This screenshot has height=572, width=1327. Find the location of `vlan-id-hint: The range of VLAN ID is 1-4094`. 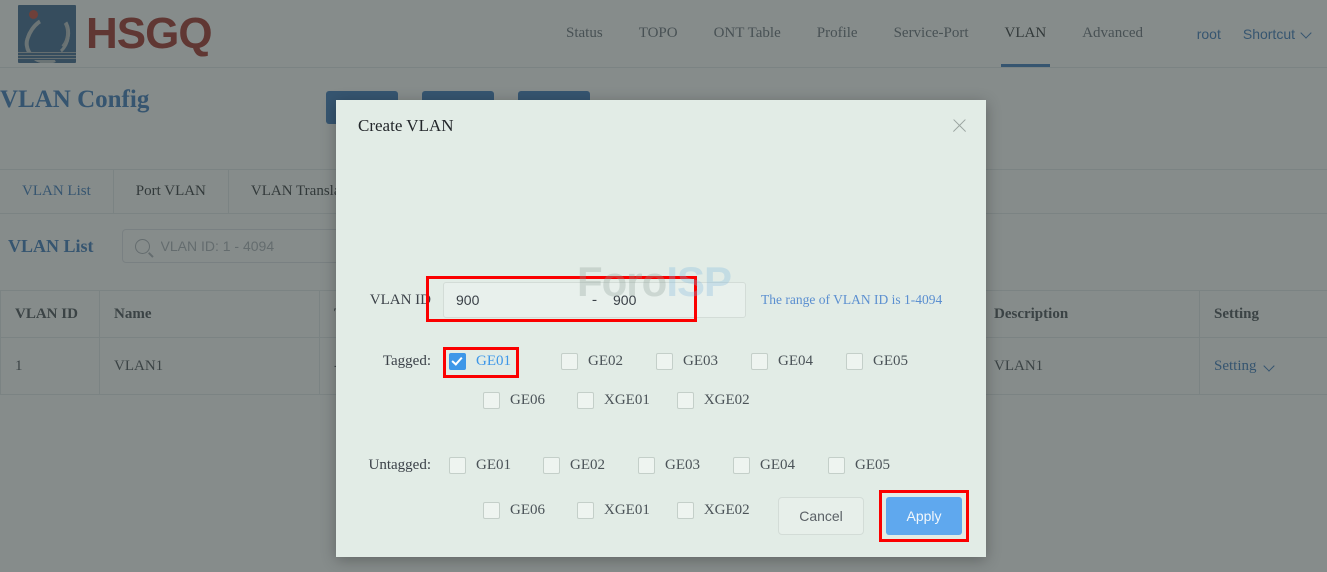

vlan-id-hint: The range of VLAN ID is 1-4094 is located at coordinates (852, 299).